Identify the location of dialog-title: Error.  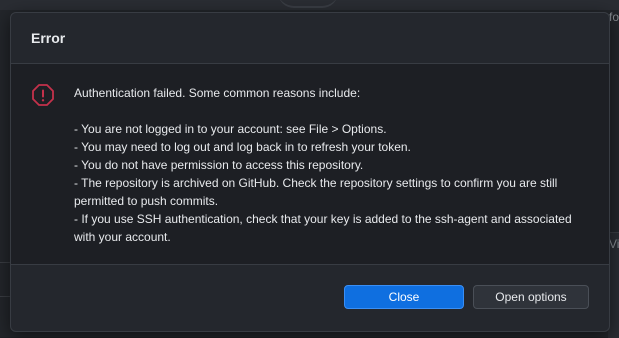
(48, 38).